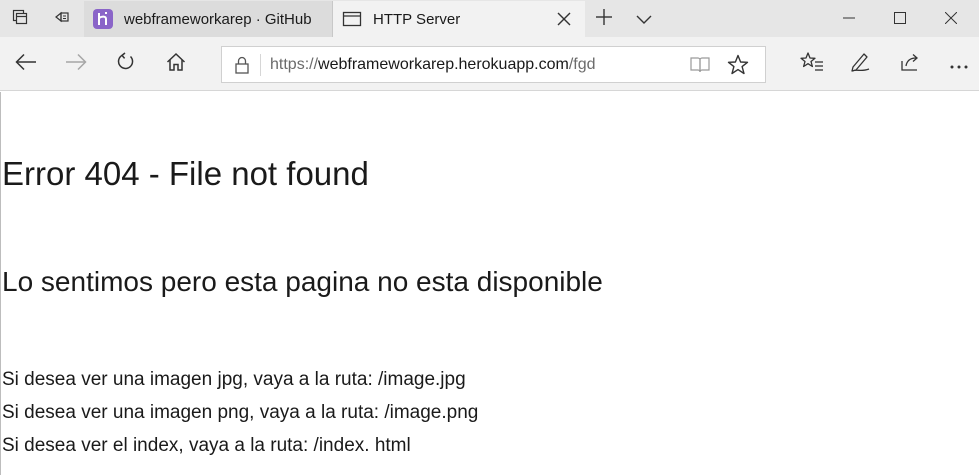  I want to click on tab-actions-button, so click(20, 19).